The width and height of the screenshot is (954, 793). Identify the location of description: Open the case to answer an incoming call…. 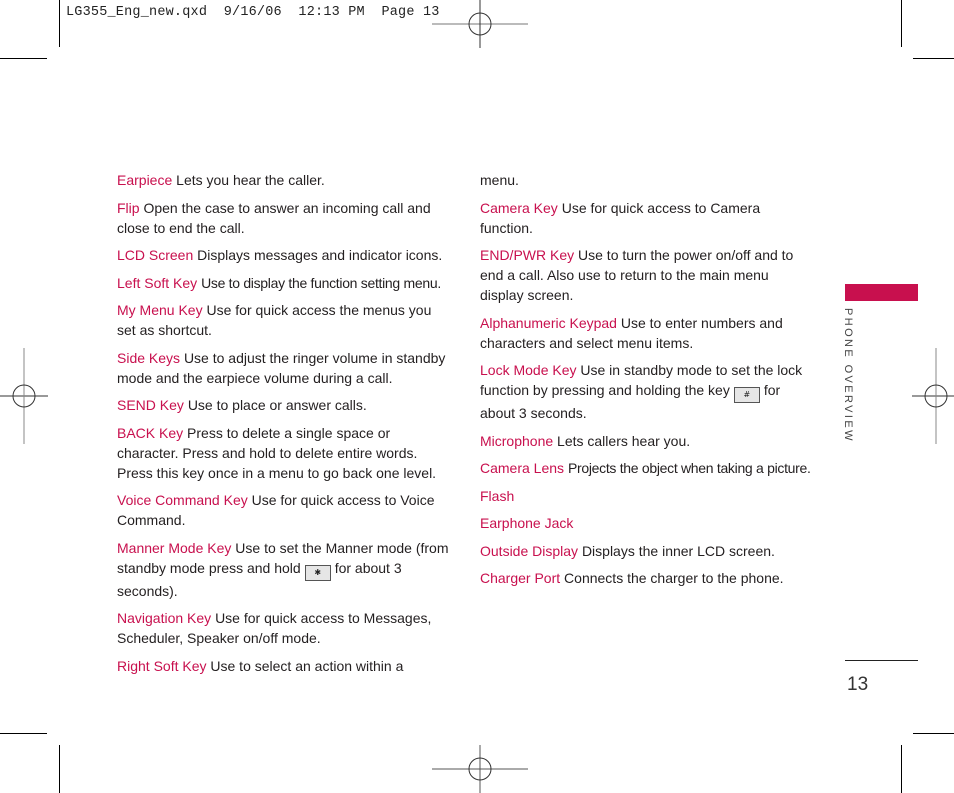
(274, 217).